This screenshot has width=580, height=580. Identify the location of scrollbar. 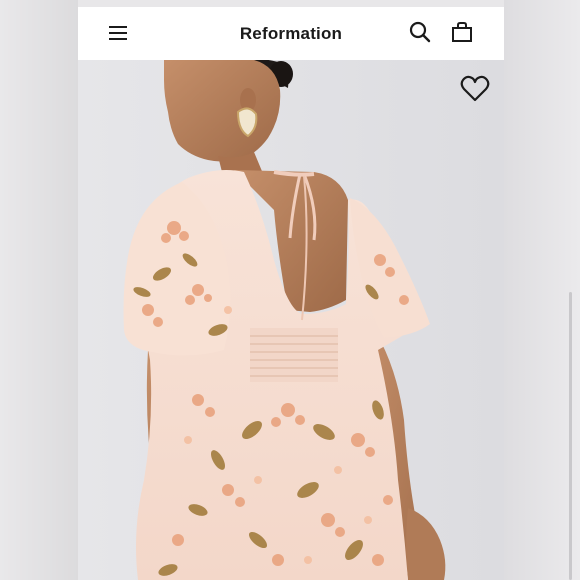
(570, 436).